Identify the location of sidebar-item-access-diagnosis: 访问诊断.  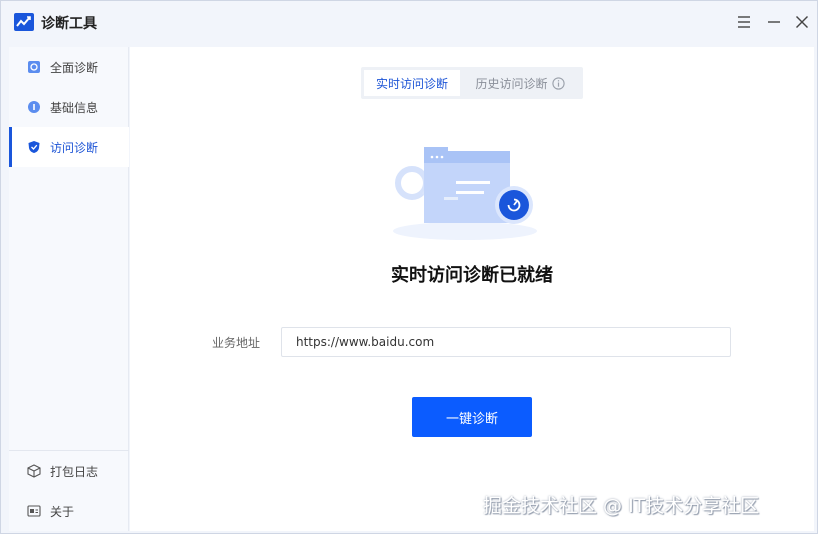
(69, 147).